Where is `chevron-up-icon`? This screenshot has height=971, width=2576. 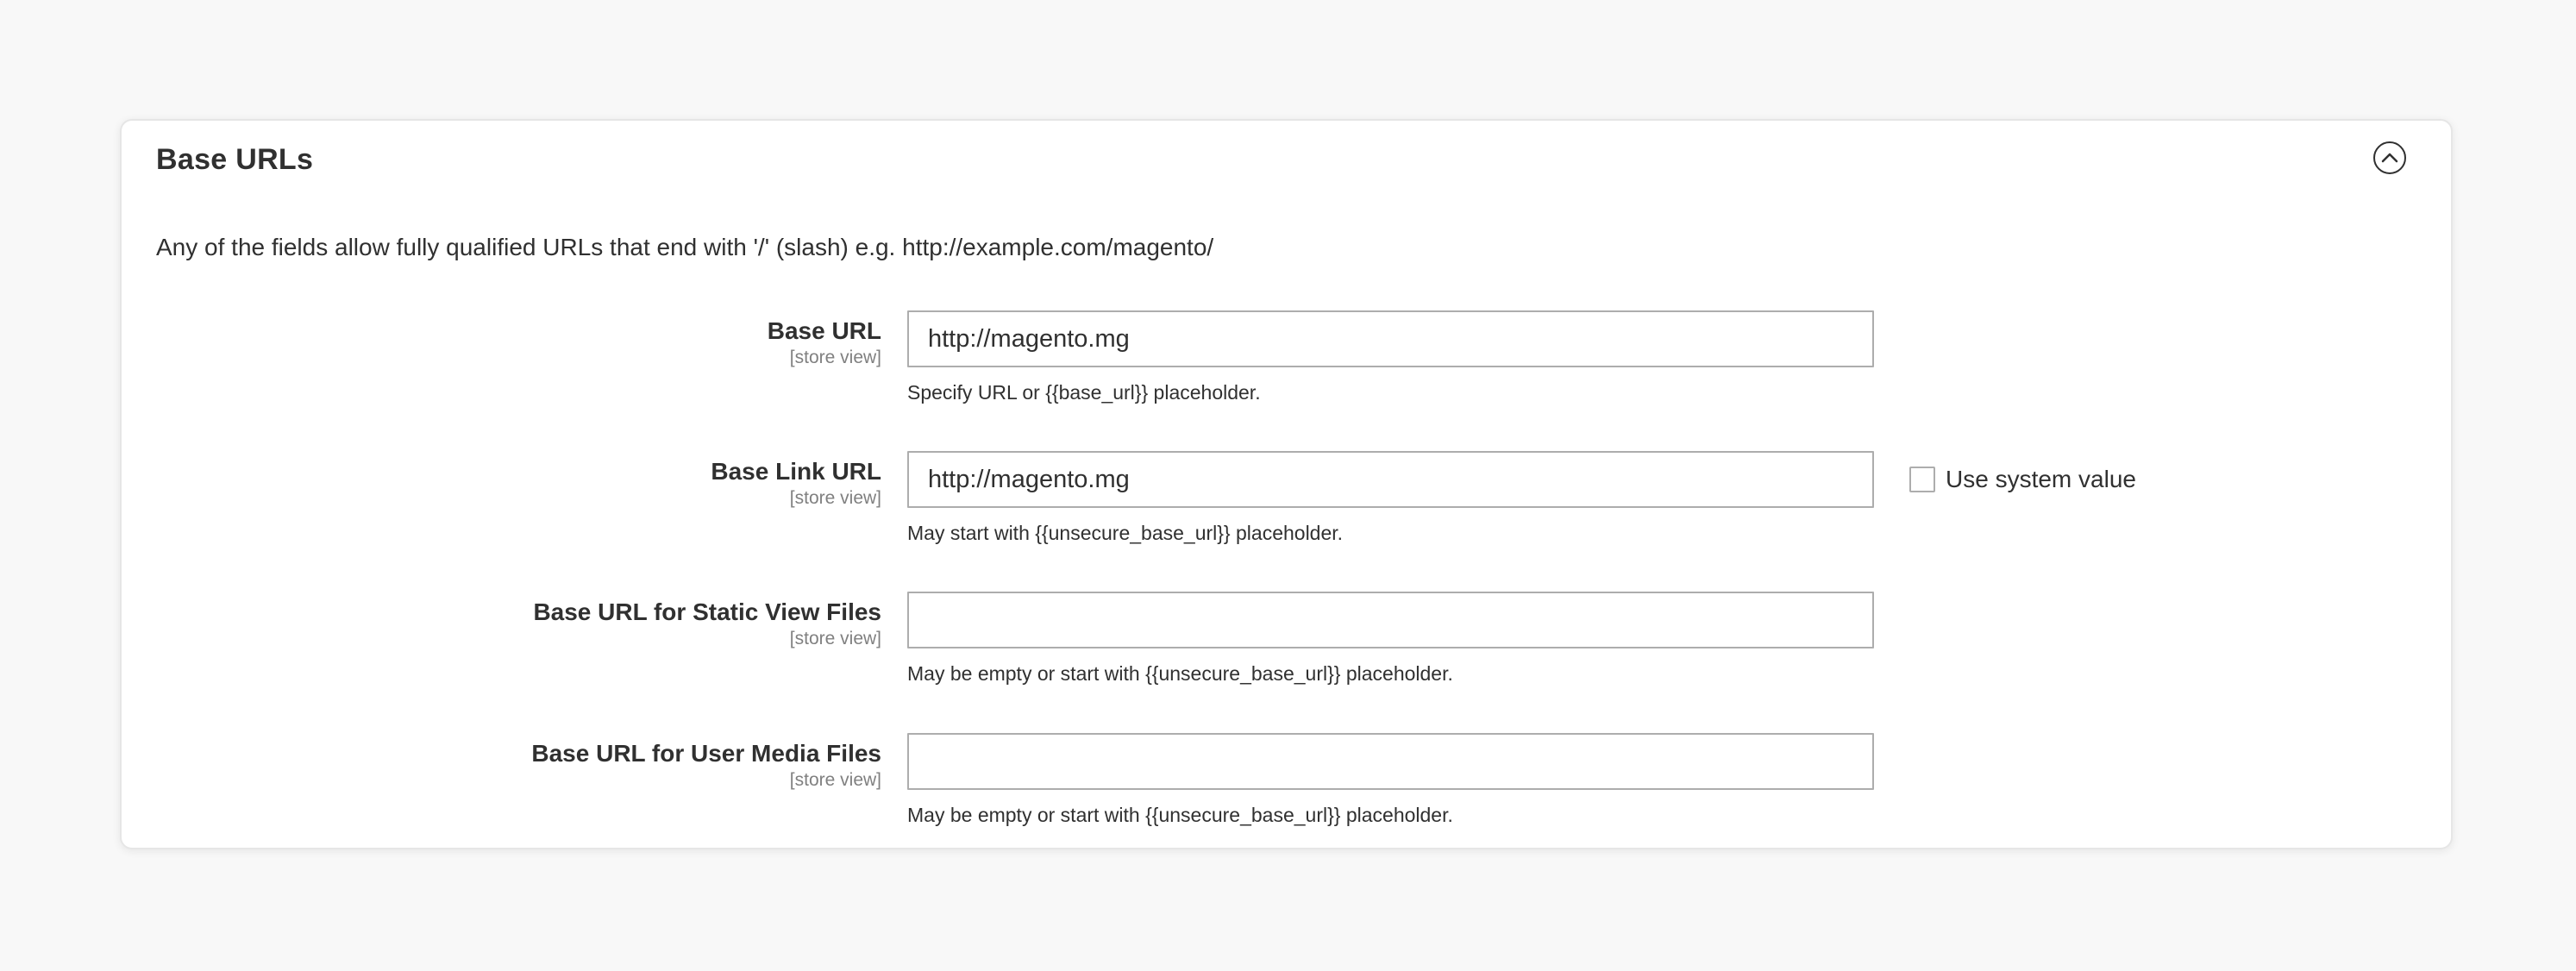
chevron-up-icon is located at coordinates (2389, 158).